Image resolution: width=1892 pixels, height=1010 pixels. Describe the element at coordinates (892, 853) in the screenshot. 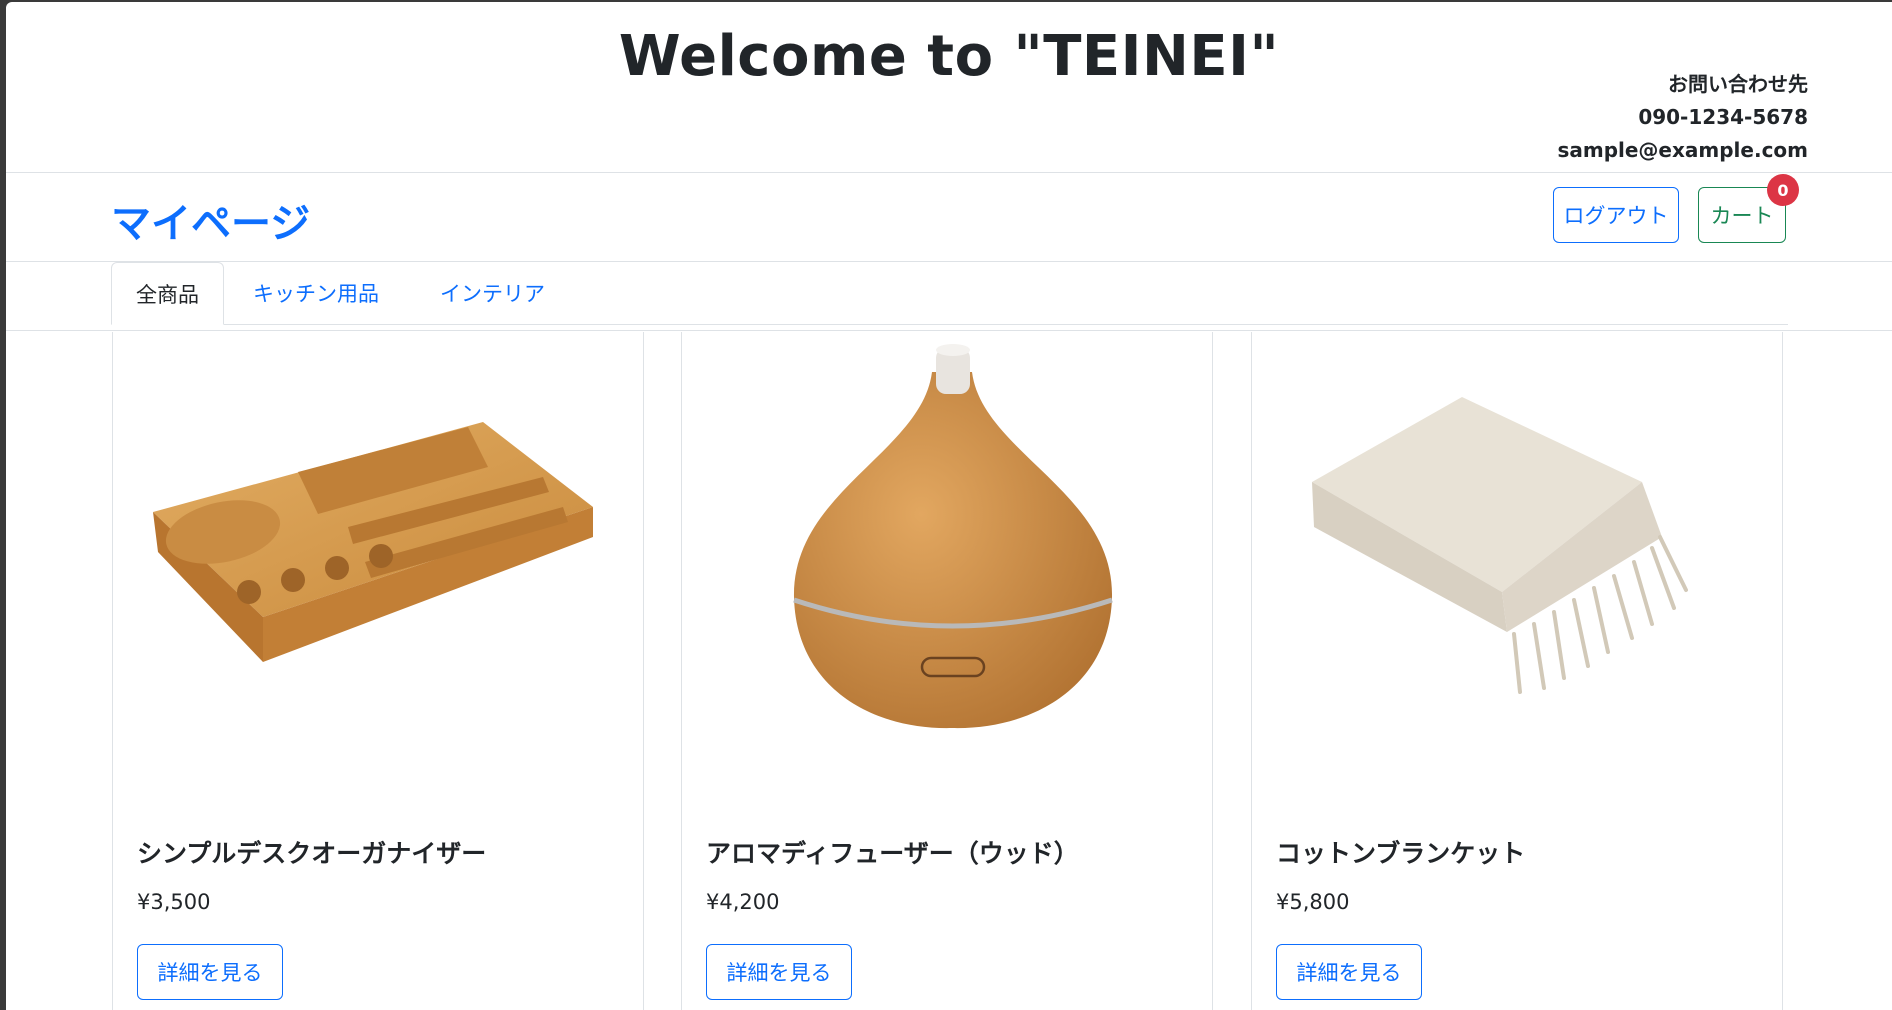

I see `product-name: アロマディフューザー（ウッド）` at that location.